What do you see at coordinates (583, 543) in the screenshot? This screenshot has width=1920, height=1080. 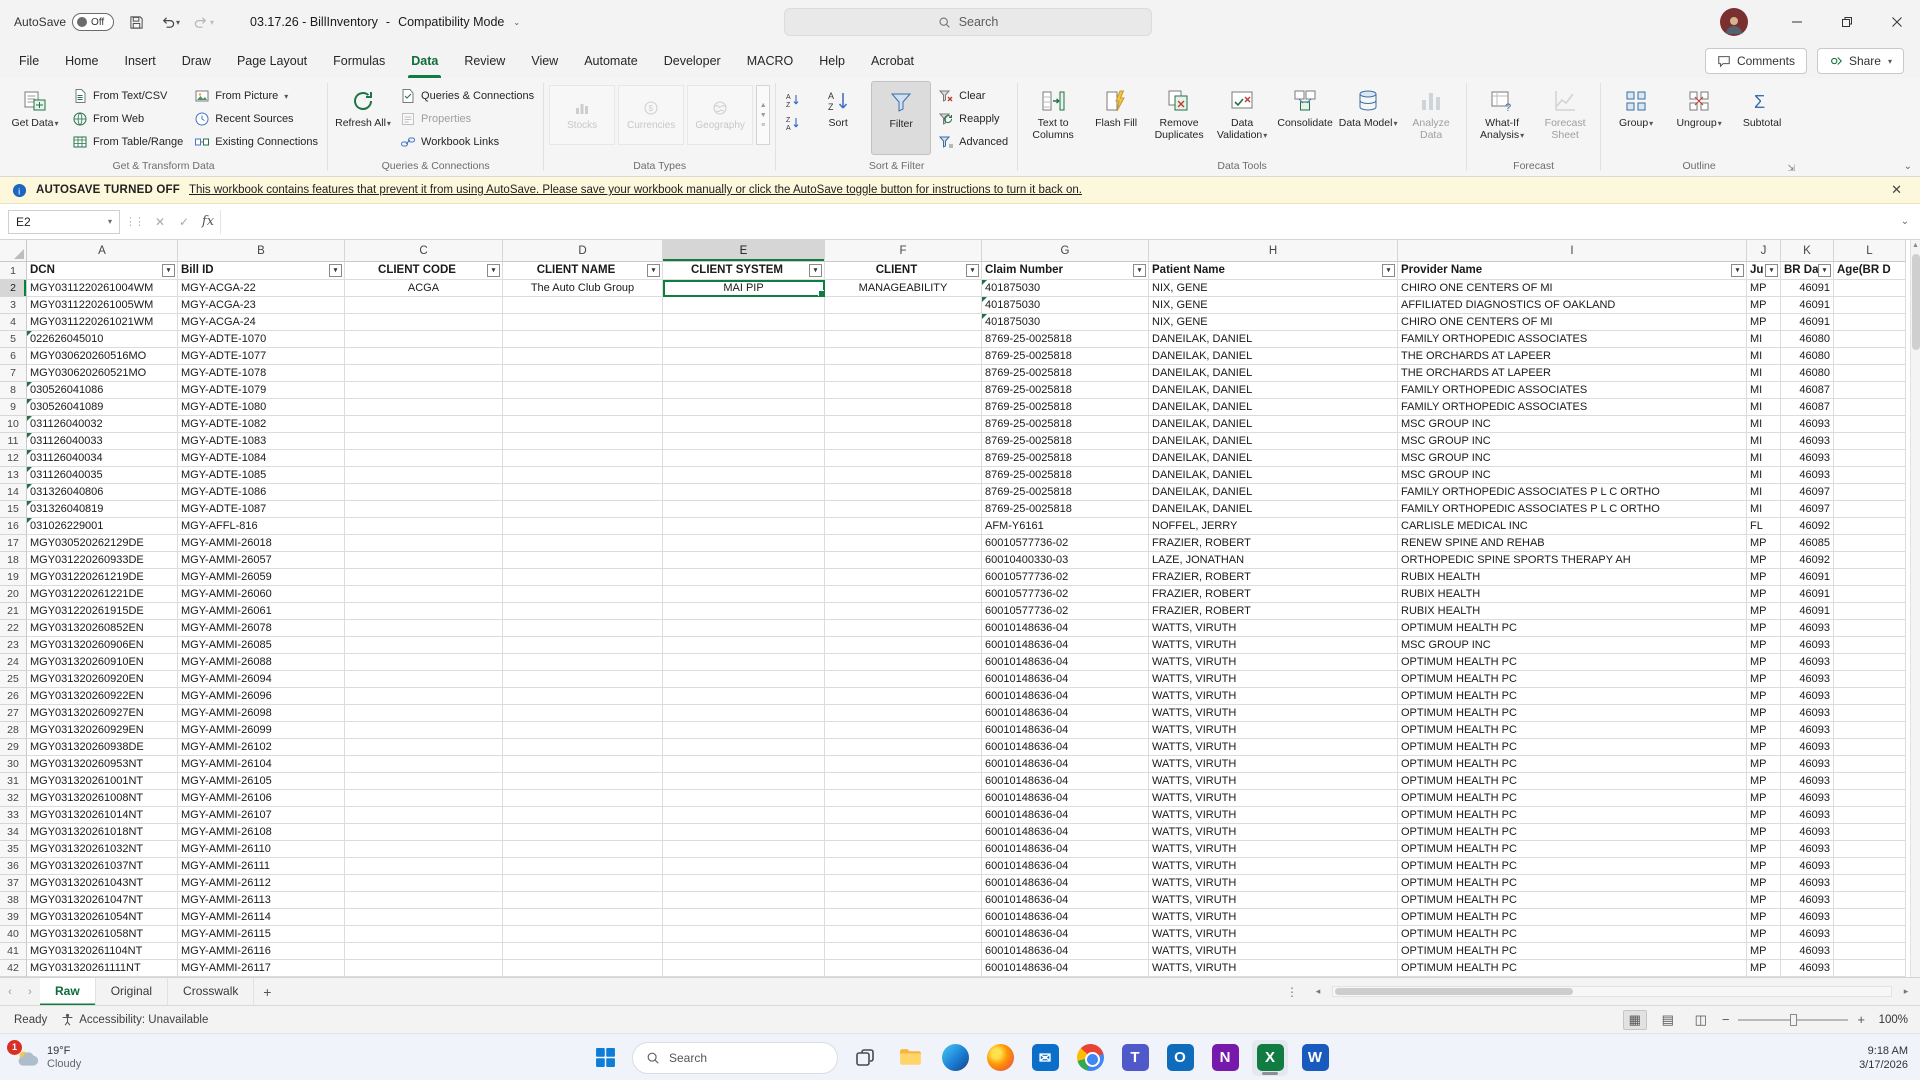 I see `cell-D17` at bounding box center [583, 543].